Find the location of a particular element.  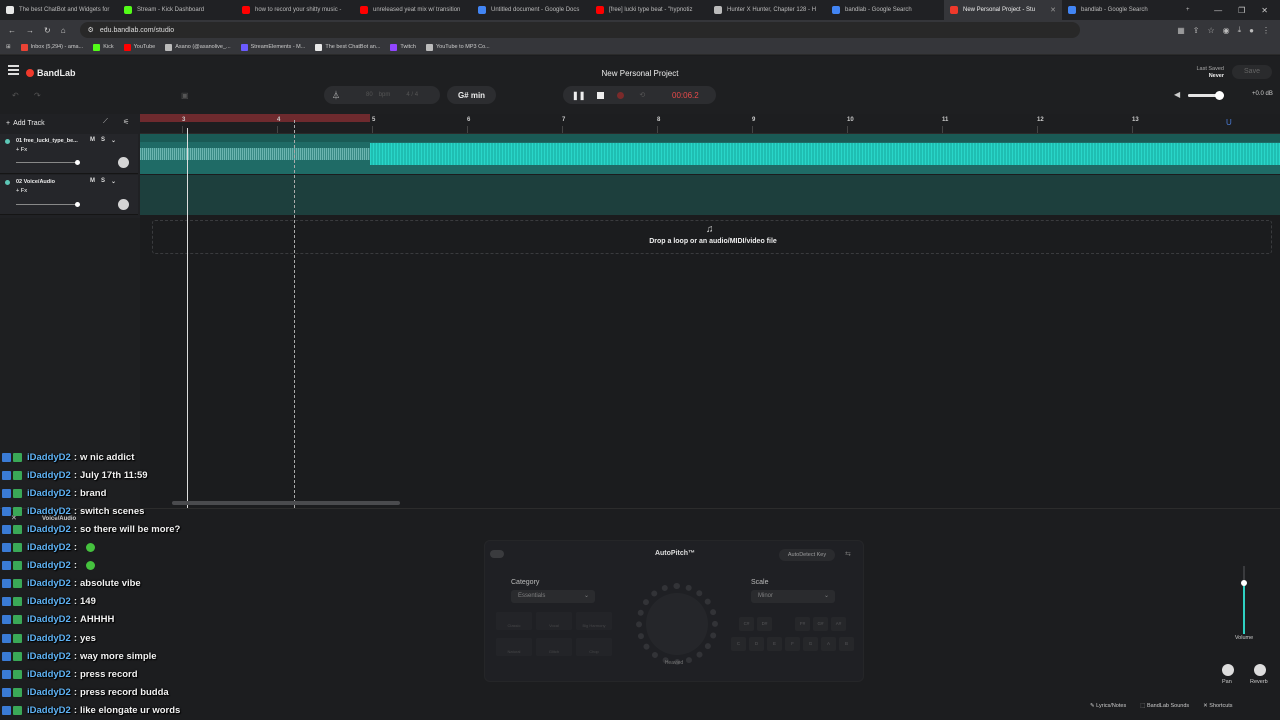

note-key-sharp-1: C# is located at coordinates (746, 624).